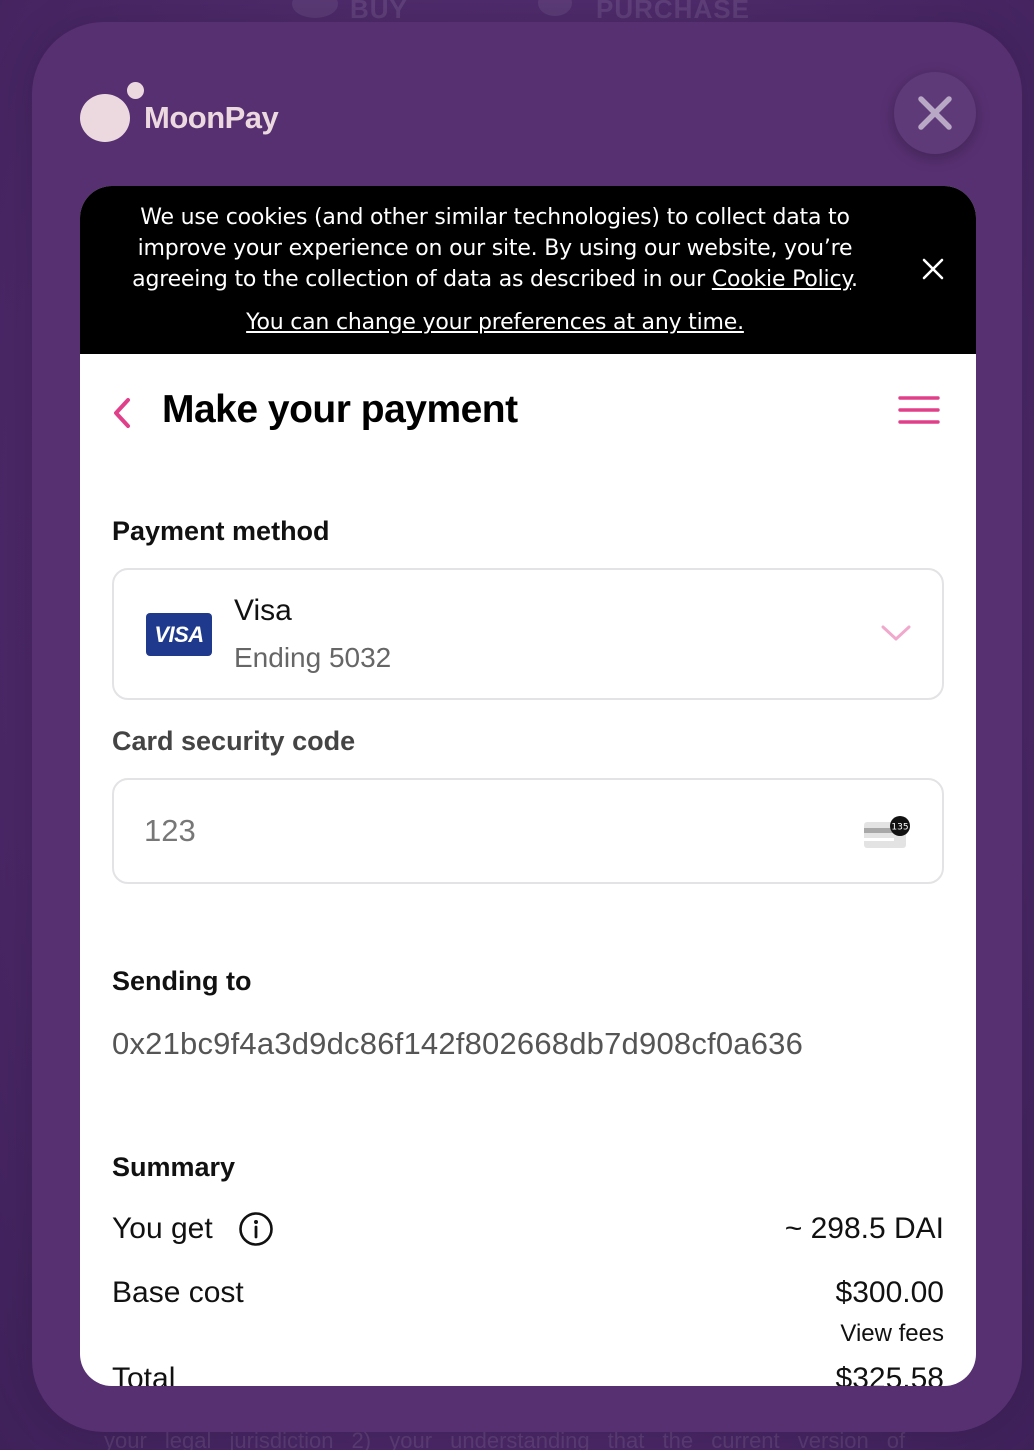 Image resolution: width=1034 pixels, height=1450 pixels. I want to click on cookie-text-period: ., so click(854, 279).